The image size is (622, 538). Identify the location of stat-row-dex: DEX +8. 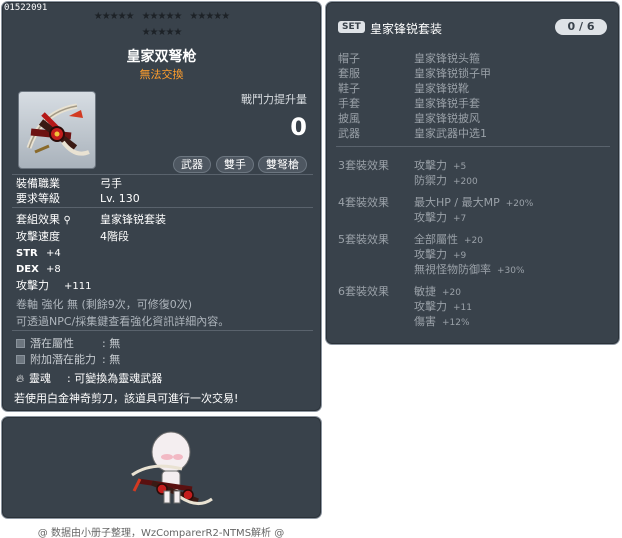
(38, 268).